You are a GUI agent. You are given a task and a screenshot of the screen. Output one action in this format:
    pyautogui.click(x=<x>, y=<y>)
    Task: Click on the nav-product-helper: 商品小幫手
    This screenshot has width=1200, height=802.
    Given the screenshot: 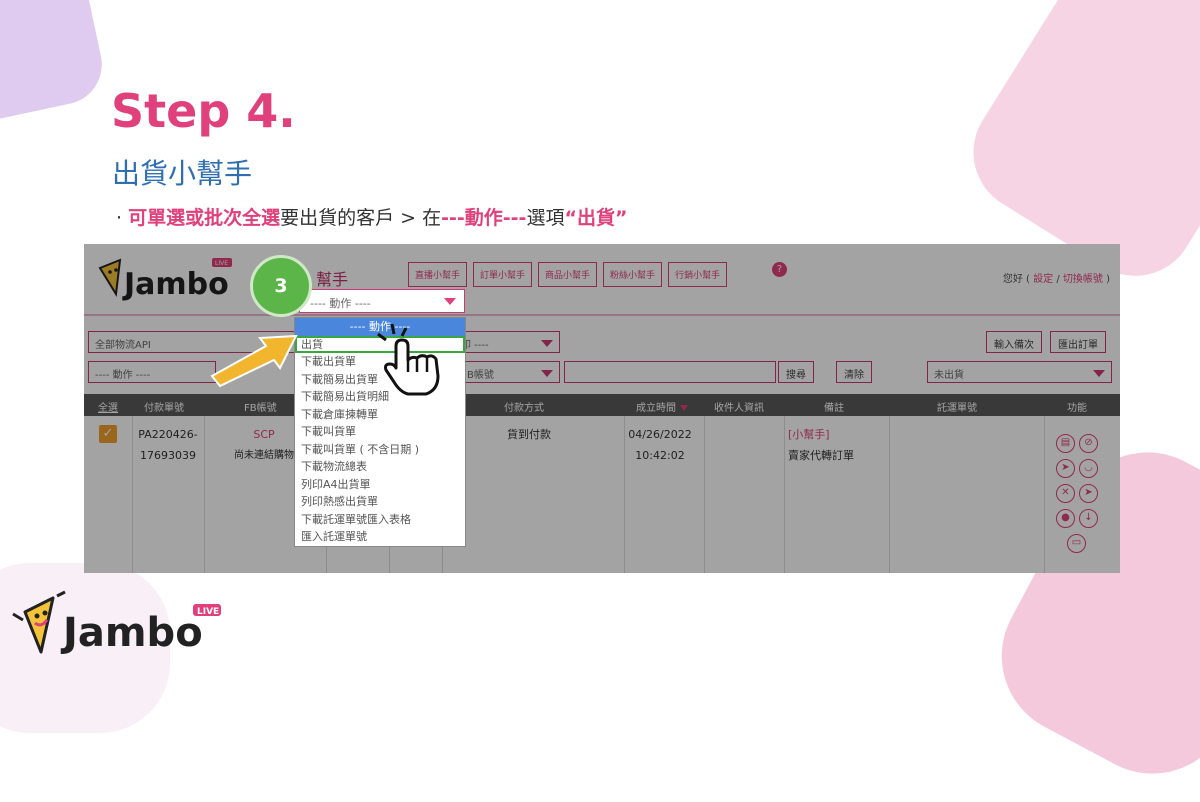 What is the action you would take?
    pyautogui.click(x=568, y=274)
    